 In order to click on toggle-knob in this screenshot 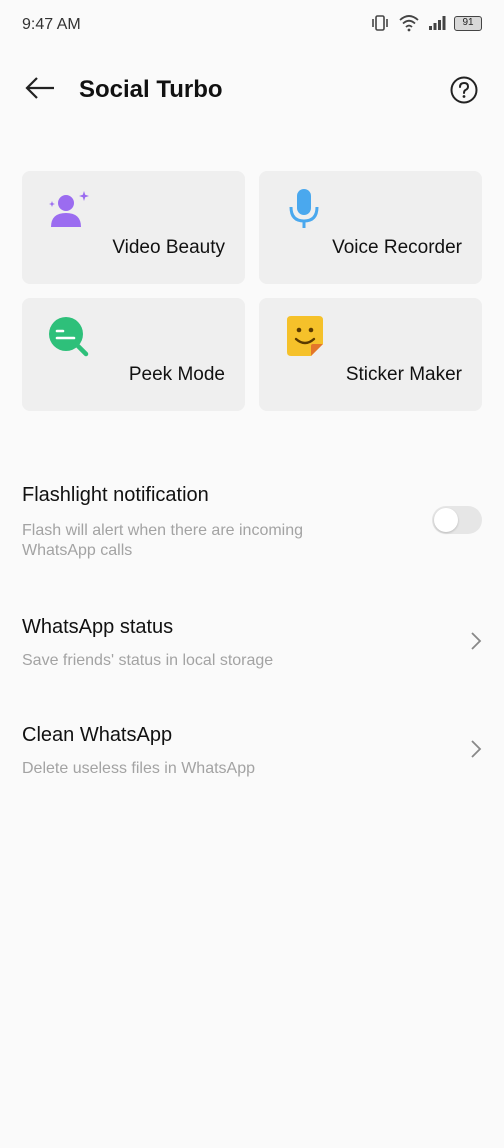, I will do `click(446, 520)`.